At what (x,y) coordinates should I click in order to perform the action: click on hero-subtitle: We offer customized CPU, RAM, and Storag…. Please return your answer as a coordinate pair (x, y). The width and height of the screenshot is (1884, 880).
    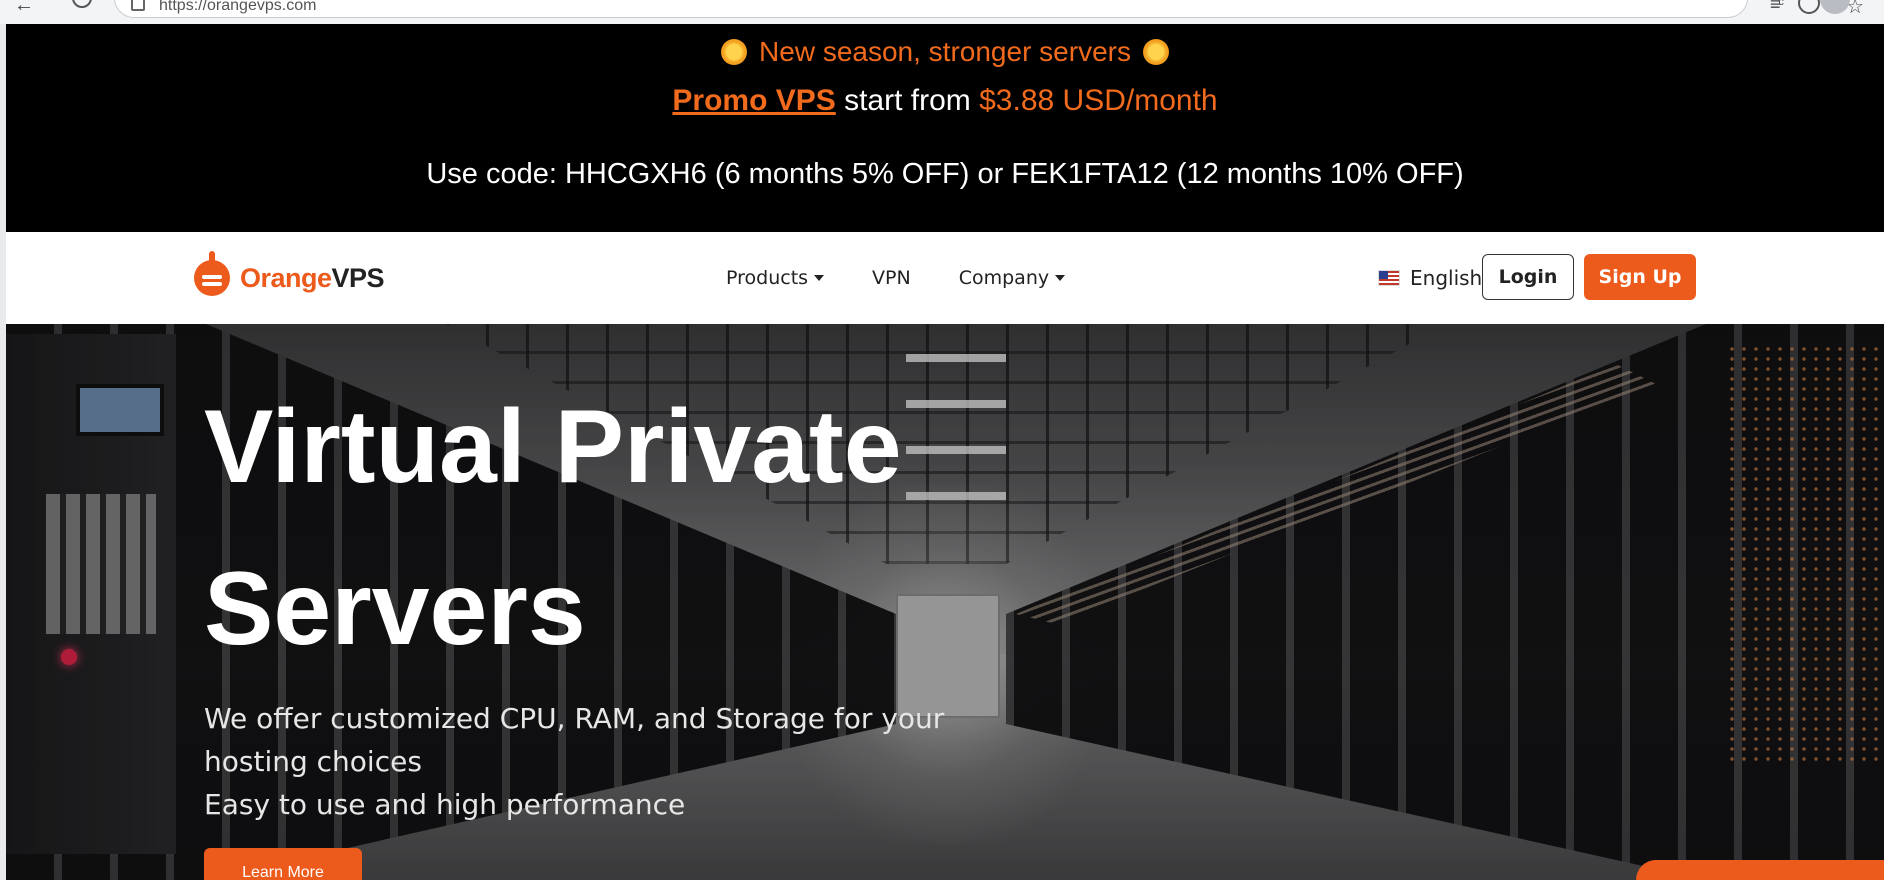
    Looking at the image, I should click on (629, 761).